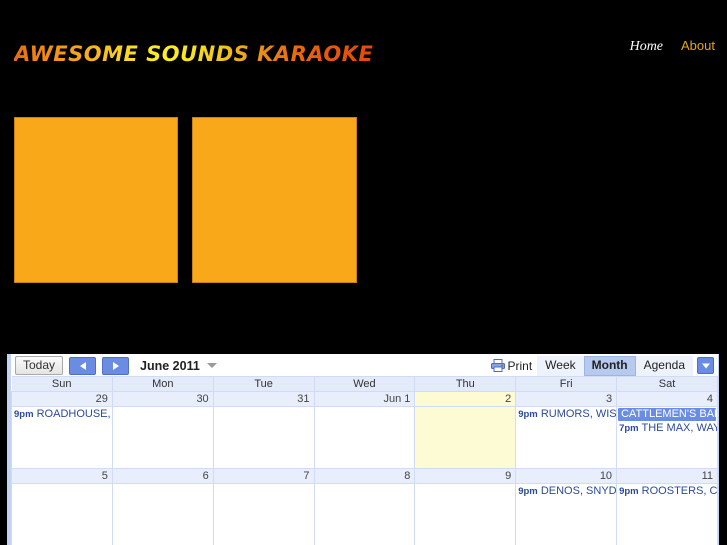 The width and height of the screenshot is (727, 545). I want to click on calendar-day-number: 9, so click(465, 476).